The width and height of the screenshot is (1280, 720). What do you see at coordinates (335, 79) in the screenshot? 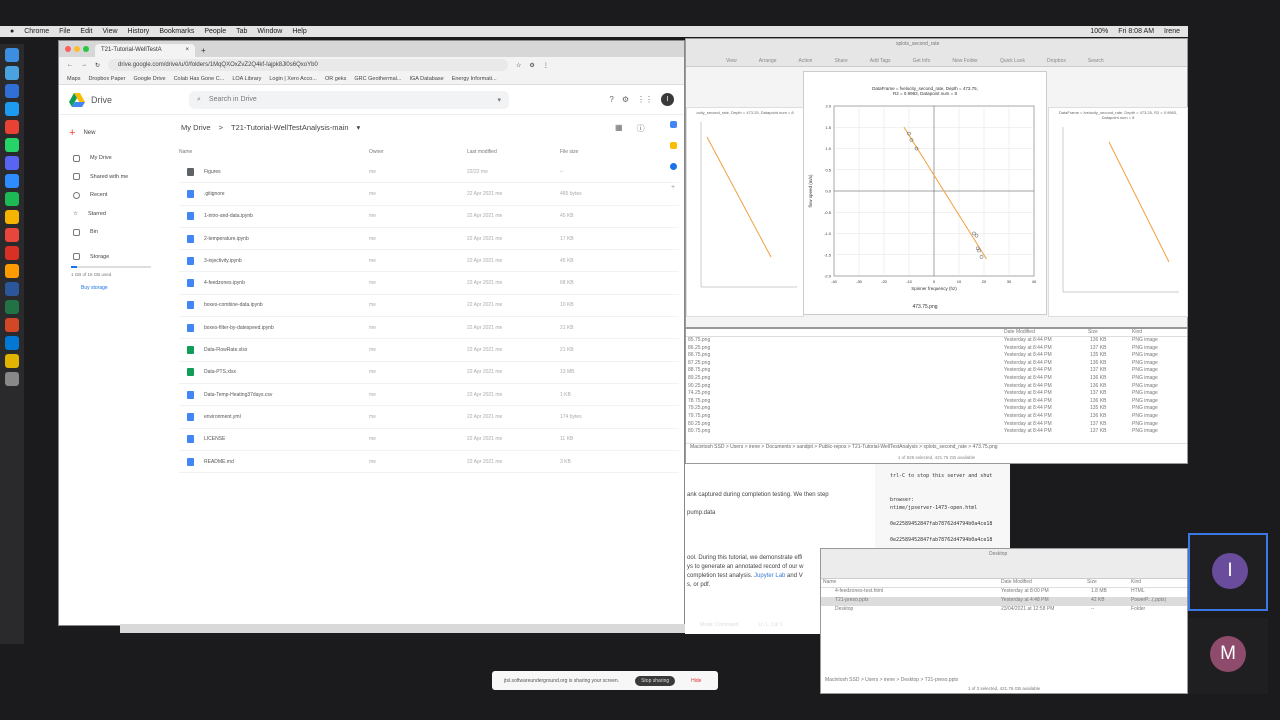
I see `bookmark-item: OR geks` at bounding box center [335, 79].